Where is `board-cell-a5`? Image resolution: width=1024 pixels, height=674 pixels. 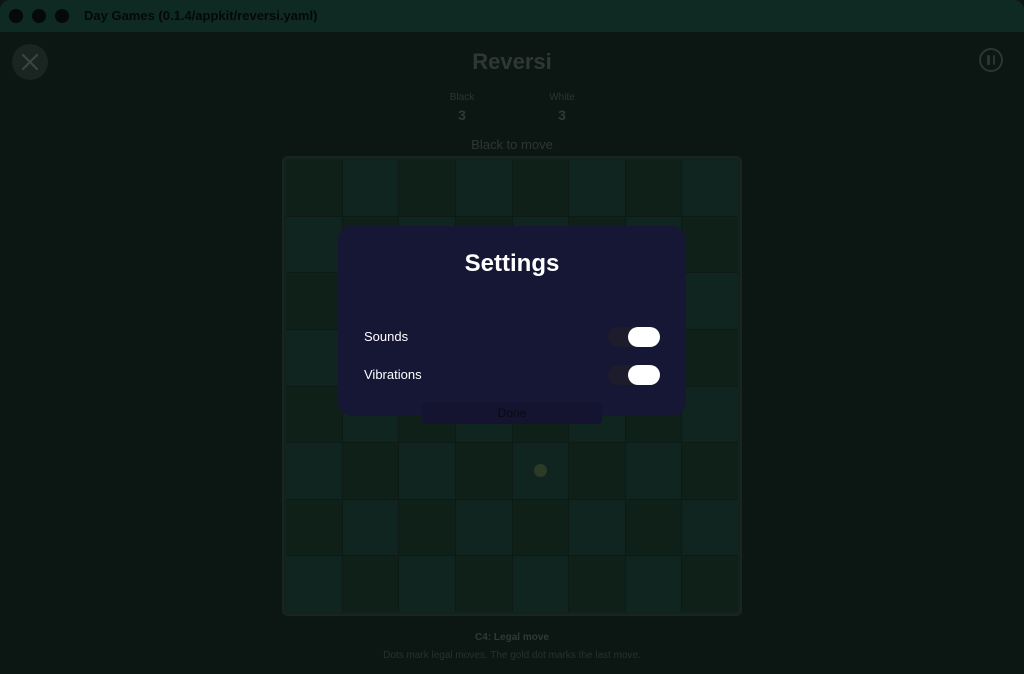
board-cell-a5 is located at coordinates (314, 414).